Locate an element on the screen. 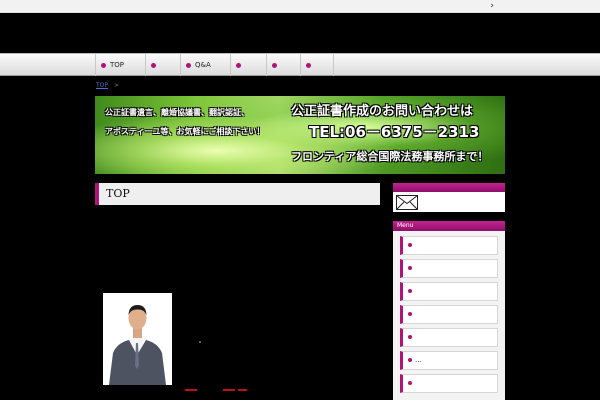 Image resolution: width=600 pixels, height=400 pixels. nav-item-label: TOP is located at coordinates (117, 65).